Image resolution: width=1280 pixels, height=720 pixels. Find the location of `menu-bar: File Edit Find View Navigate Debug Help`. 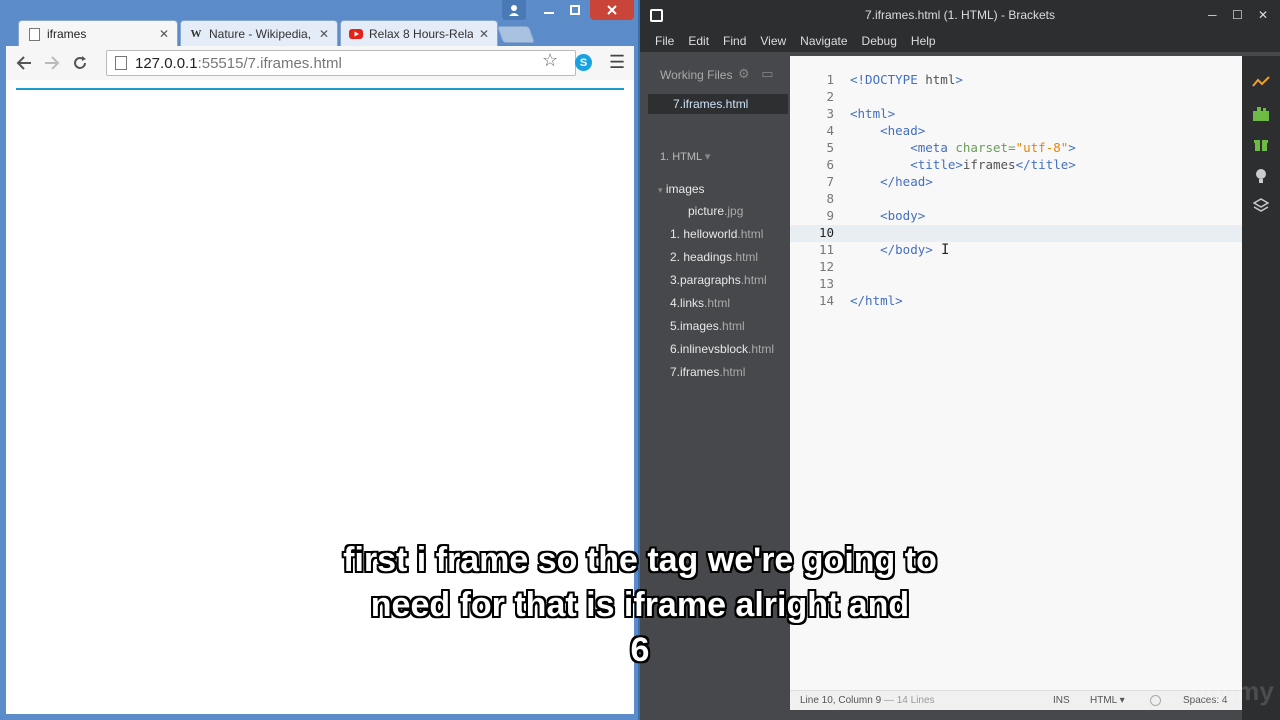

menu-bar: File Edit Find View Navigate Debug Help is located at coordinates (960, 41).